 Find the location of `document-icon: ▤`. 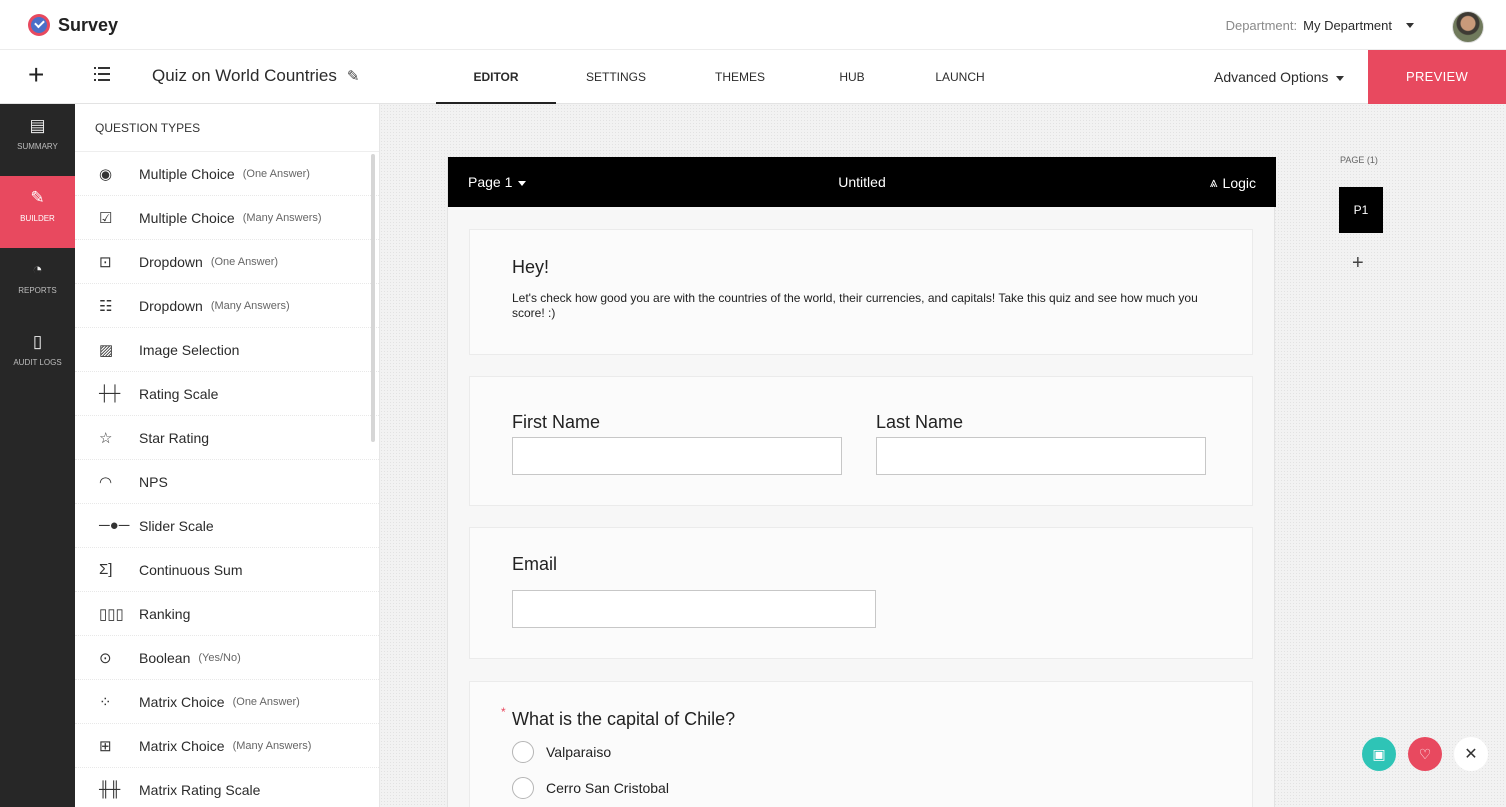

document-icon: ▤ is located at coordinates (37, 125).